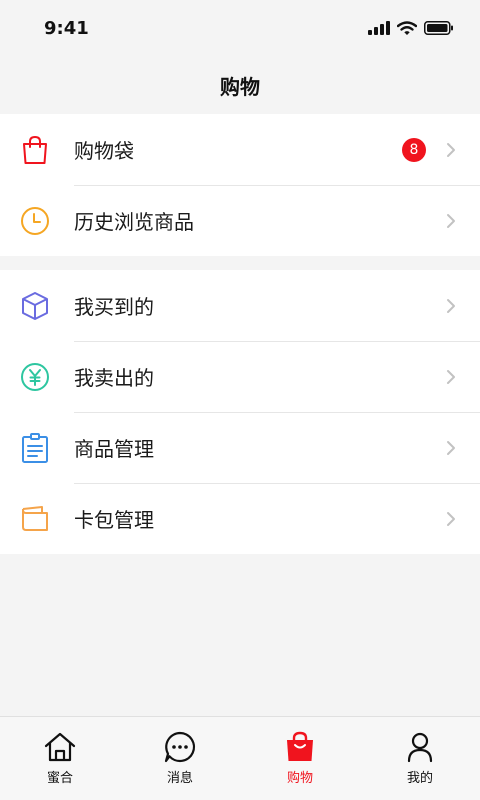 This screenshot has height=800, width=480. I want to click on tab-home: 蜜合, so click(60, 758).